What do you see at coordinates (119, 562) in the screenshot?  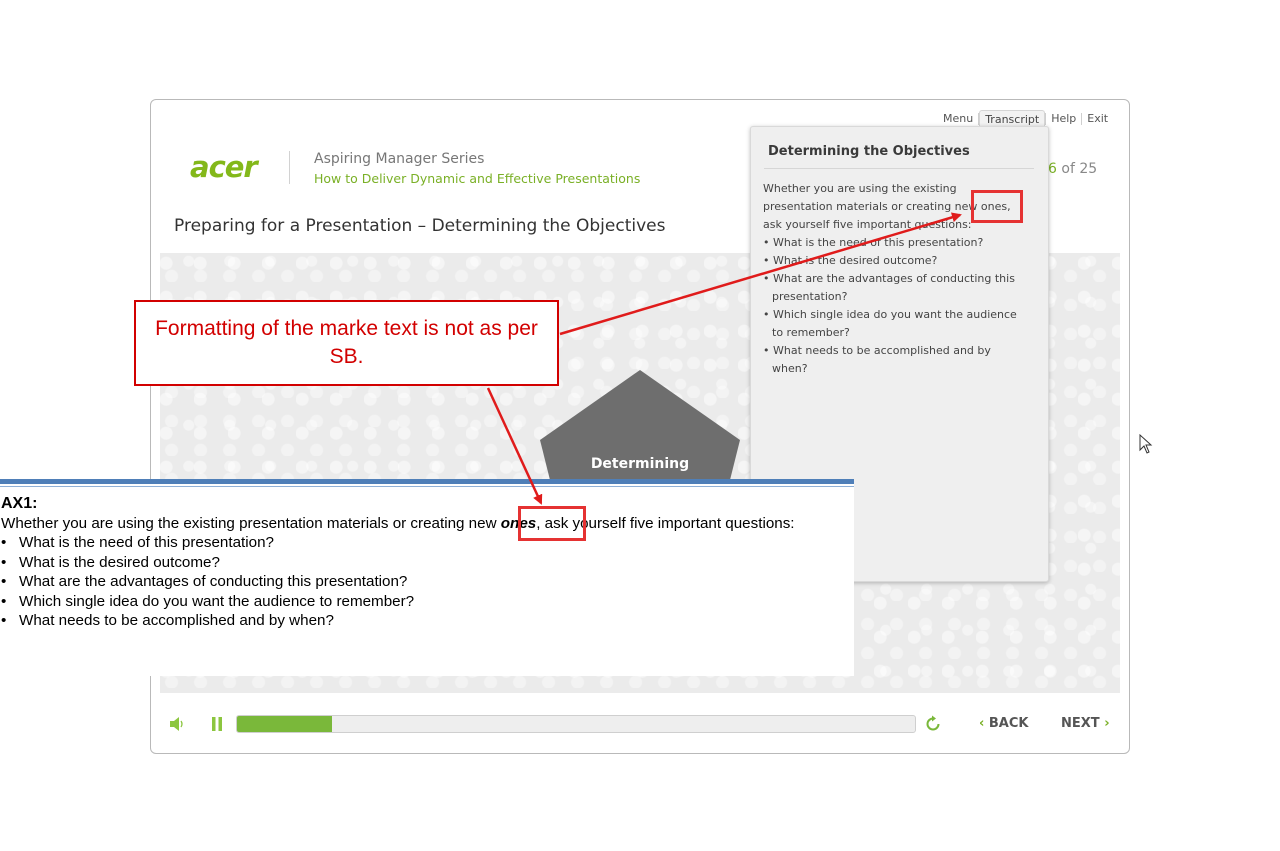 I see `ax-bullet-text: What is the desired outcome?` at bounding box center [119, 562].